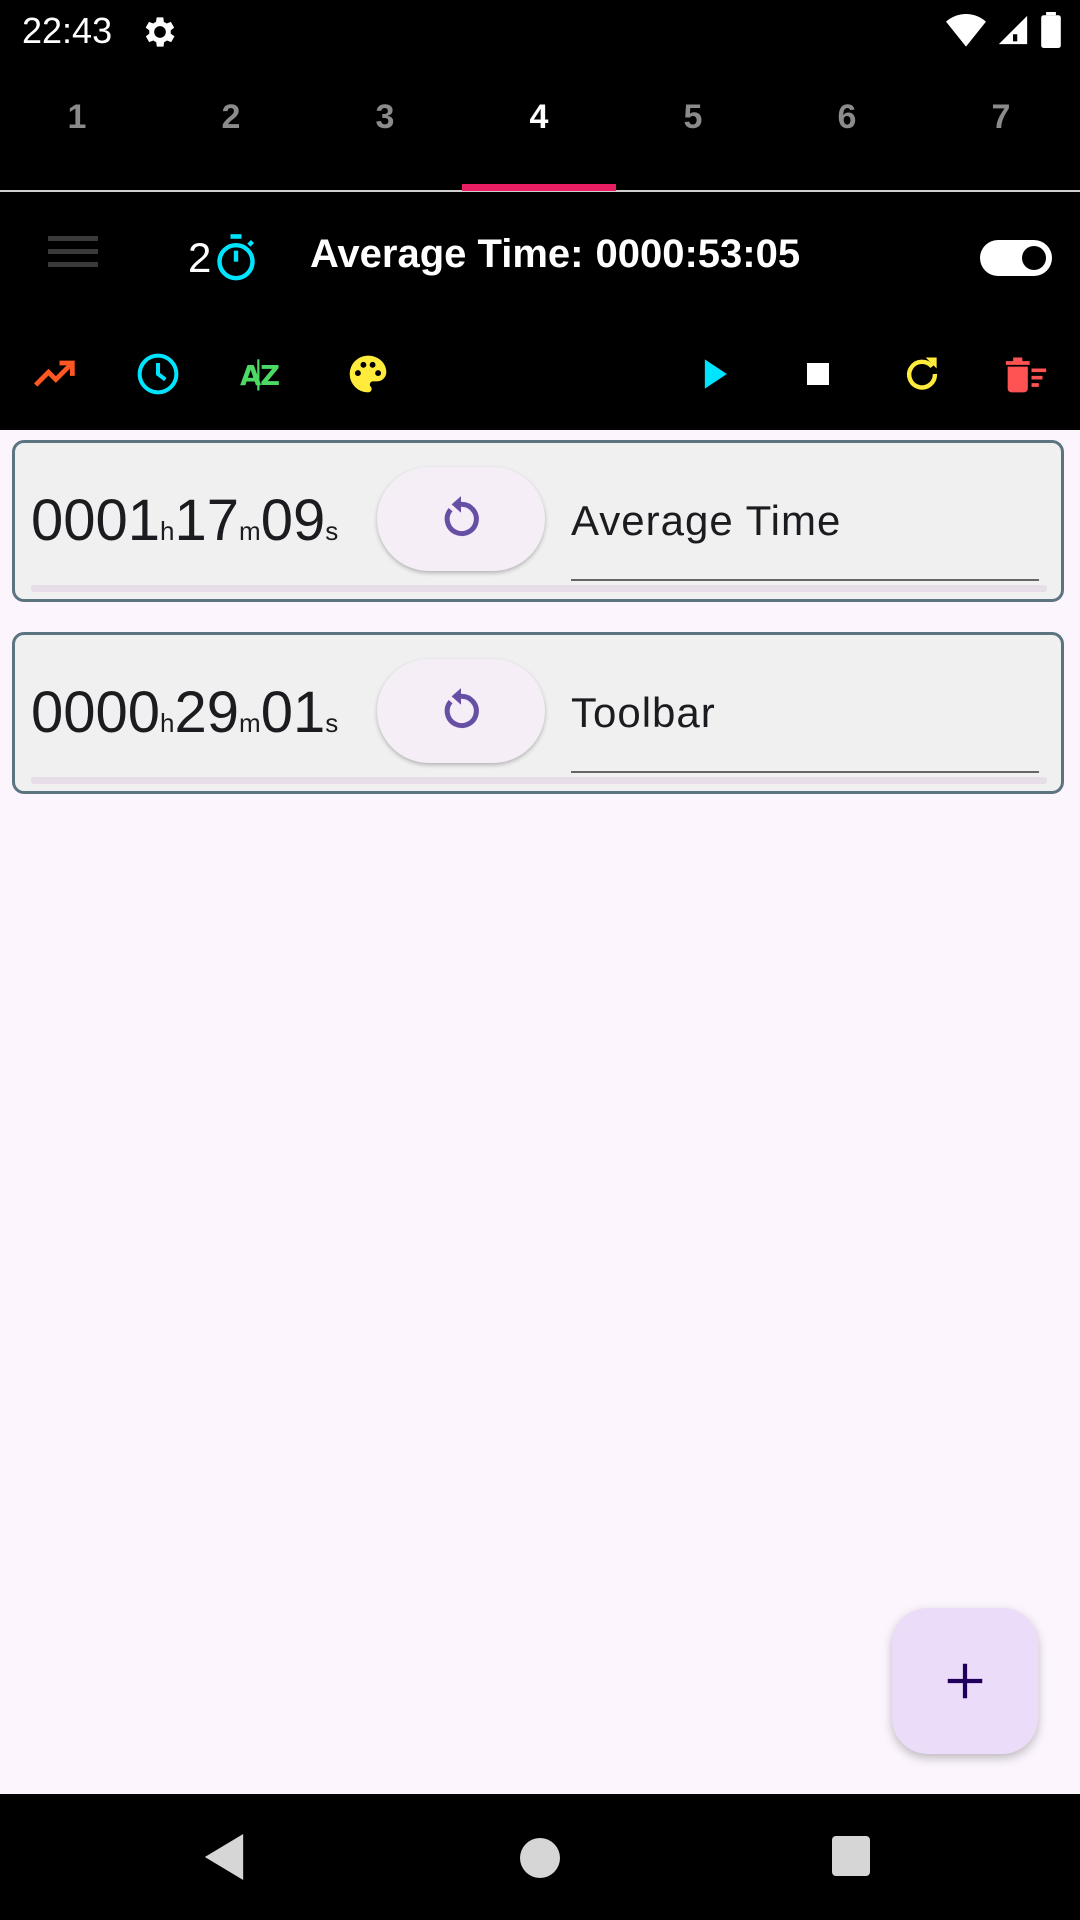 The image size is (1080, 1920). Describe the element at coordinates (67, 30) in the screenshot. I see `status-time: 22:43` at that location.